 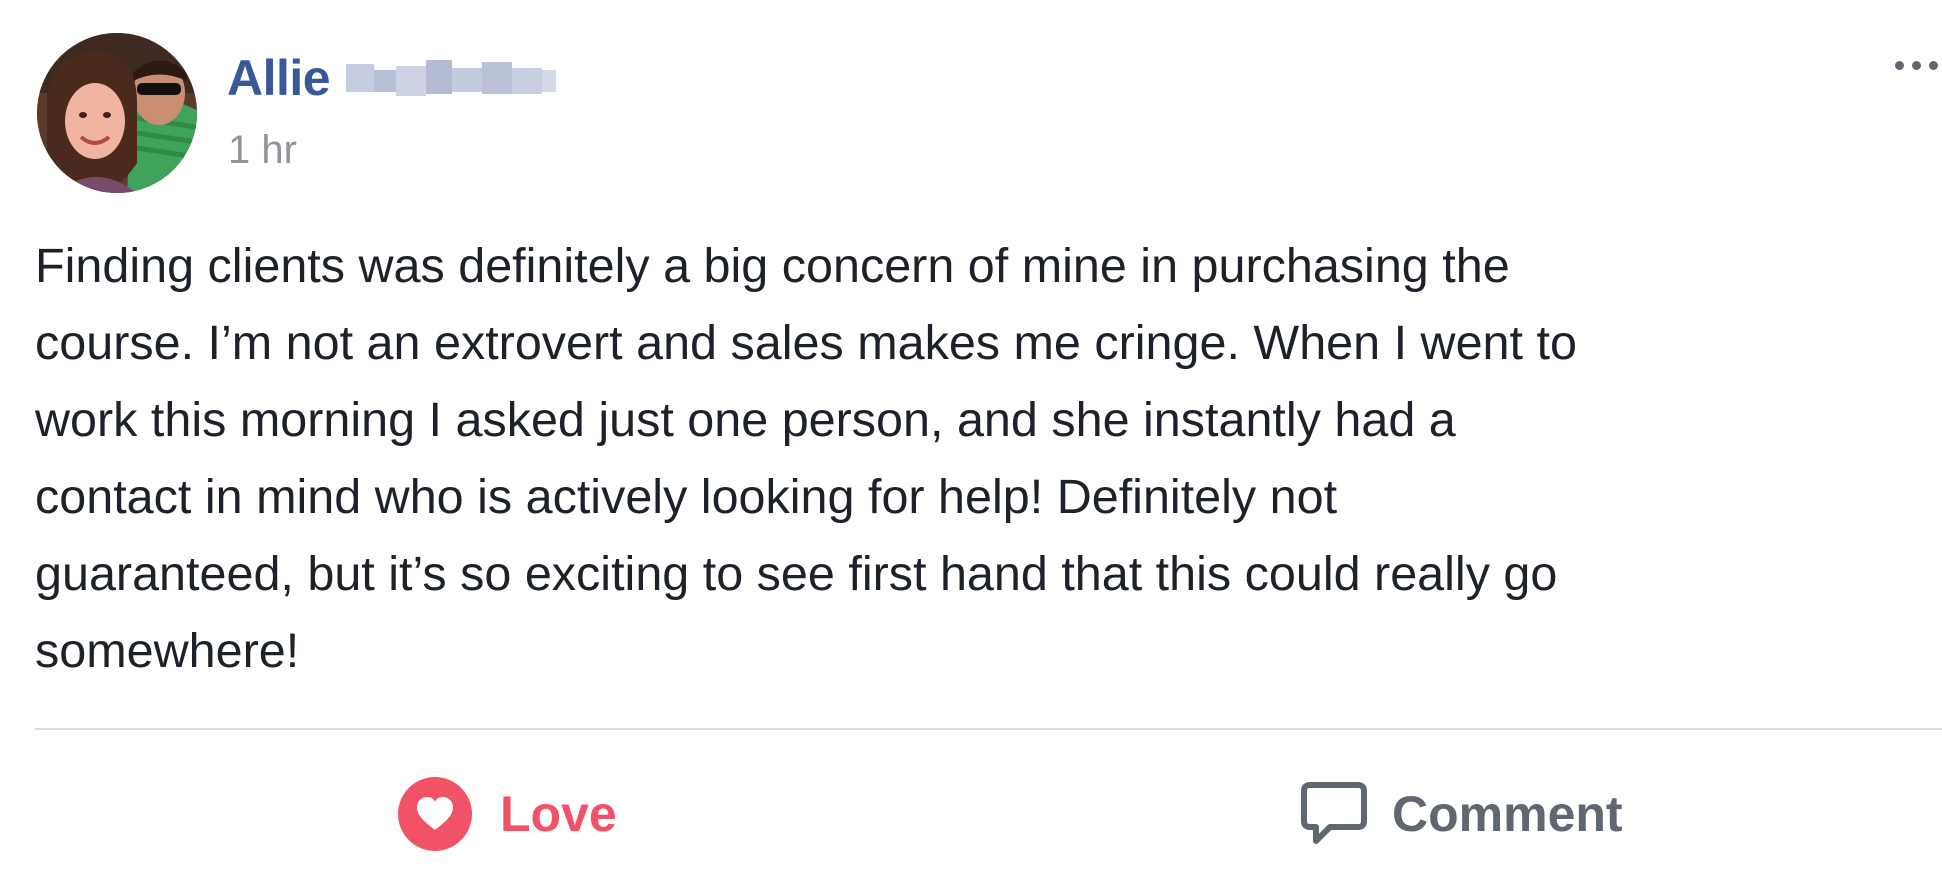 What do you see at coordinates (1507, 814) in the screenshot?
I see `comment-label: Comment` at bounding box center [1507, 814].